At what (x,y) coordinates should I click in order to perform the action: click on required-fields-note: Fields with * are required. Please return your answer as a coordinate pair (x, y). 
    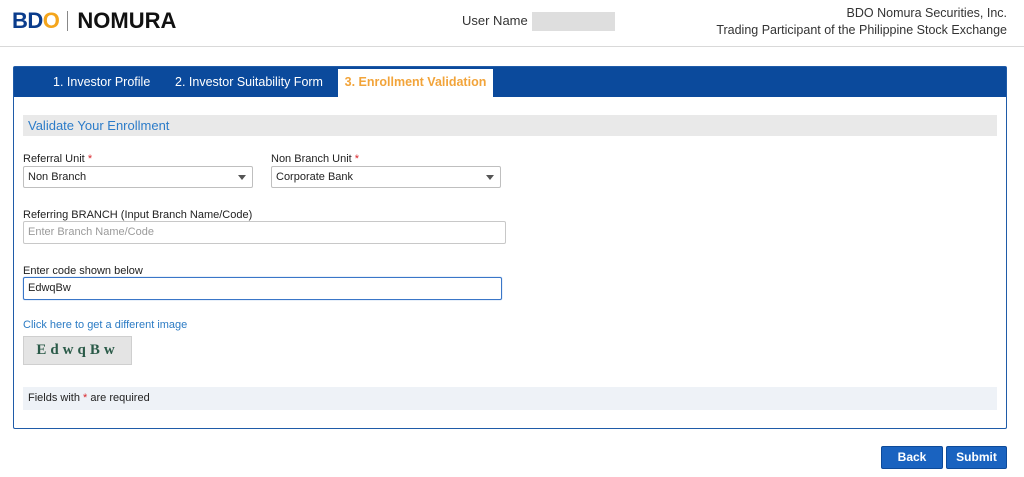
    Looking at the image, I should click on (510, 398).